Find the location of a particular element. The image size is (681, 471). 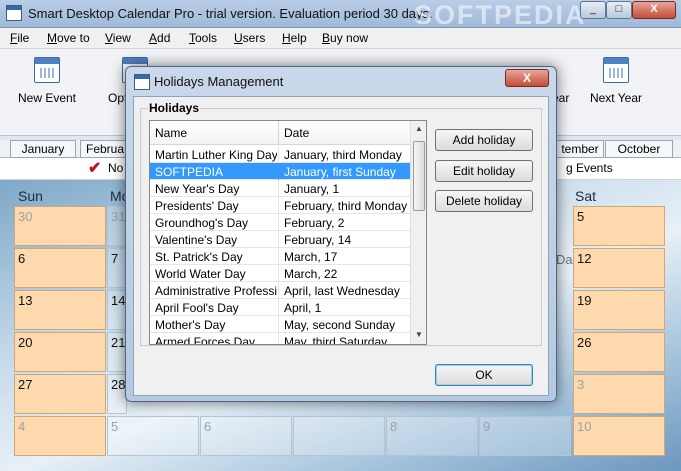

holiday-row: Presidents' Day February, third Monday is located at coordinates (280, 205).